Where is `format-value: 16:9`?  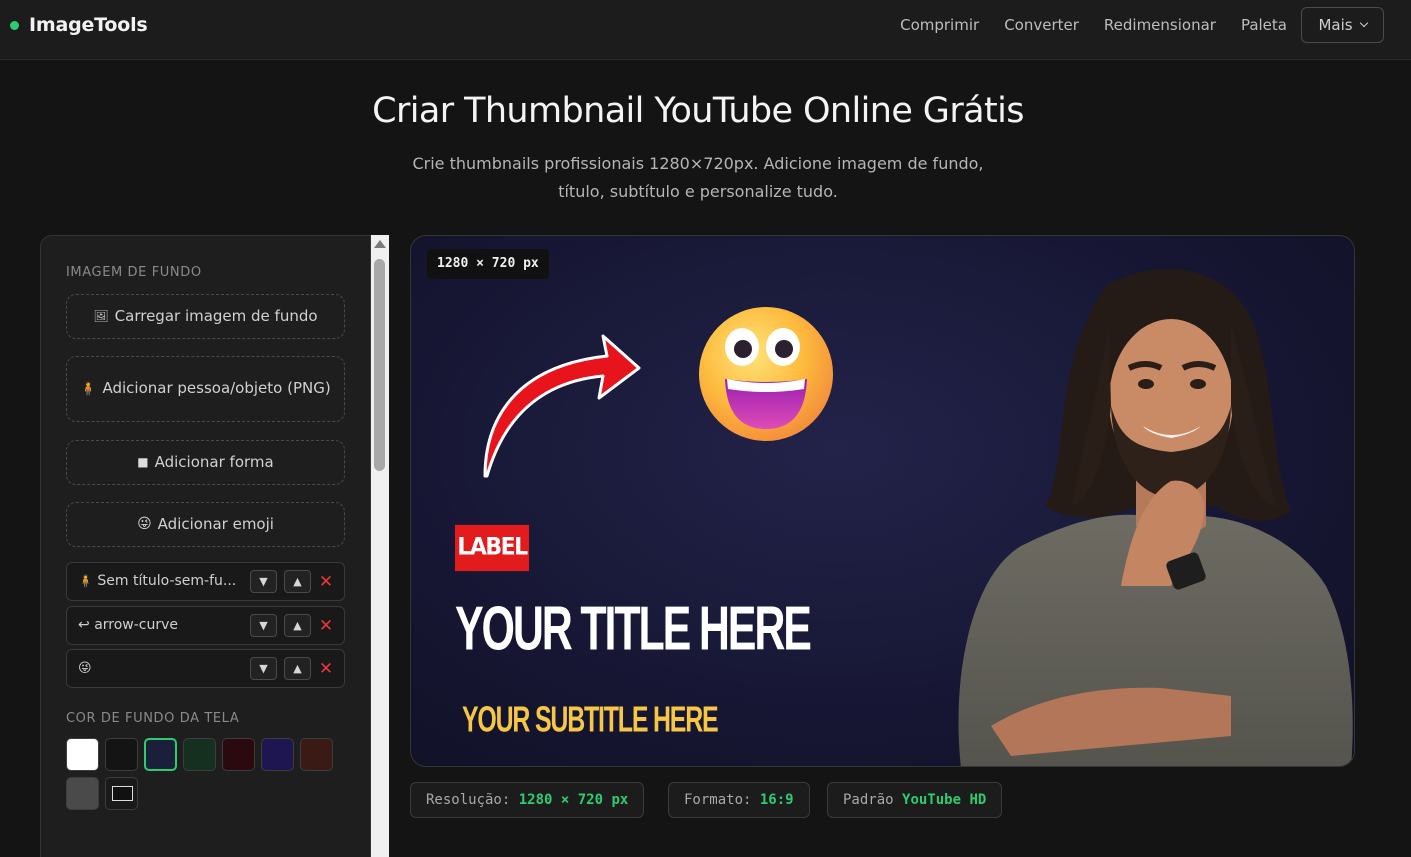
format-value: 16:9 is located at coordinates (776, 800).